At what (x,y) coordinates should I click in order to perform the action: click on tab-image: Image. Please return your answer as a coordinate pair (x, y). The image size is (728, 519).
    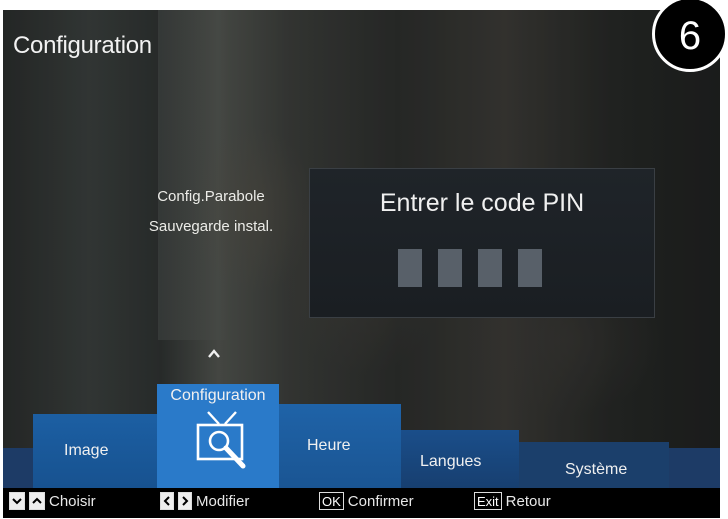
    Looking at the image, I should click on (95, 451).